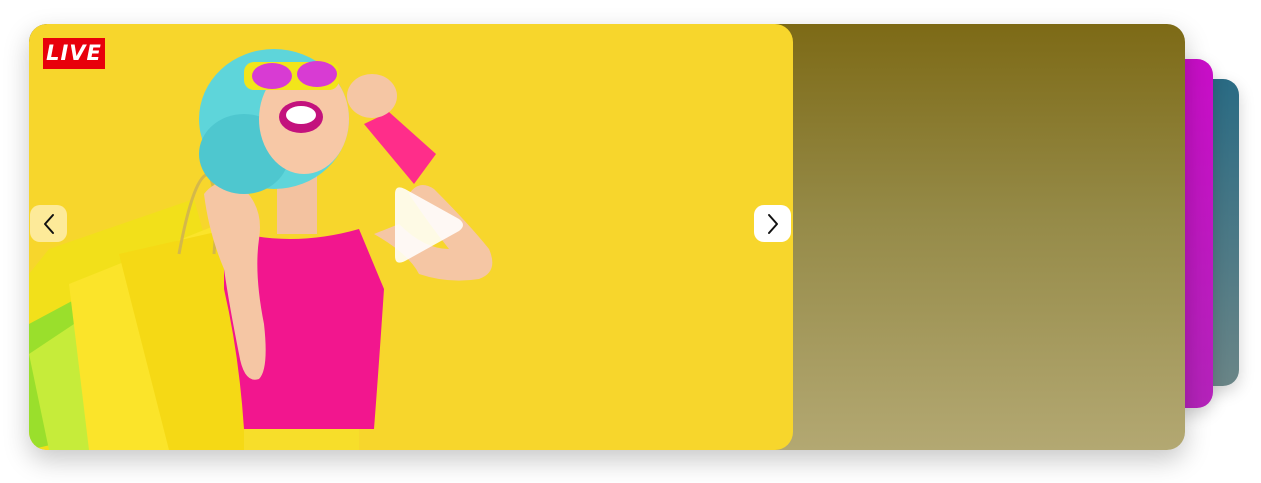 The image size is (1261, 483). I want to click on chevron-right-icon, so click(772, 223).